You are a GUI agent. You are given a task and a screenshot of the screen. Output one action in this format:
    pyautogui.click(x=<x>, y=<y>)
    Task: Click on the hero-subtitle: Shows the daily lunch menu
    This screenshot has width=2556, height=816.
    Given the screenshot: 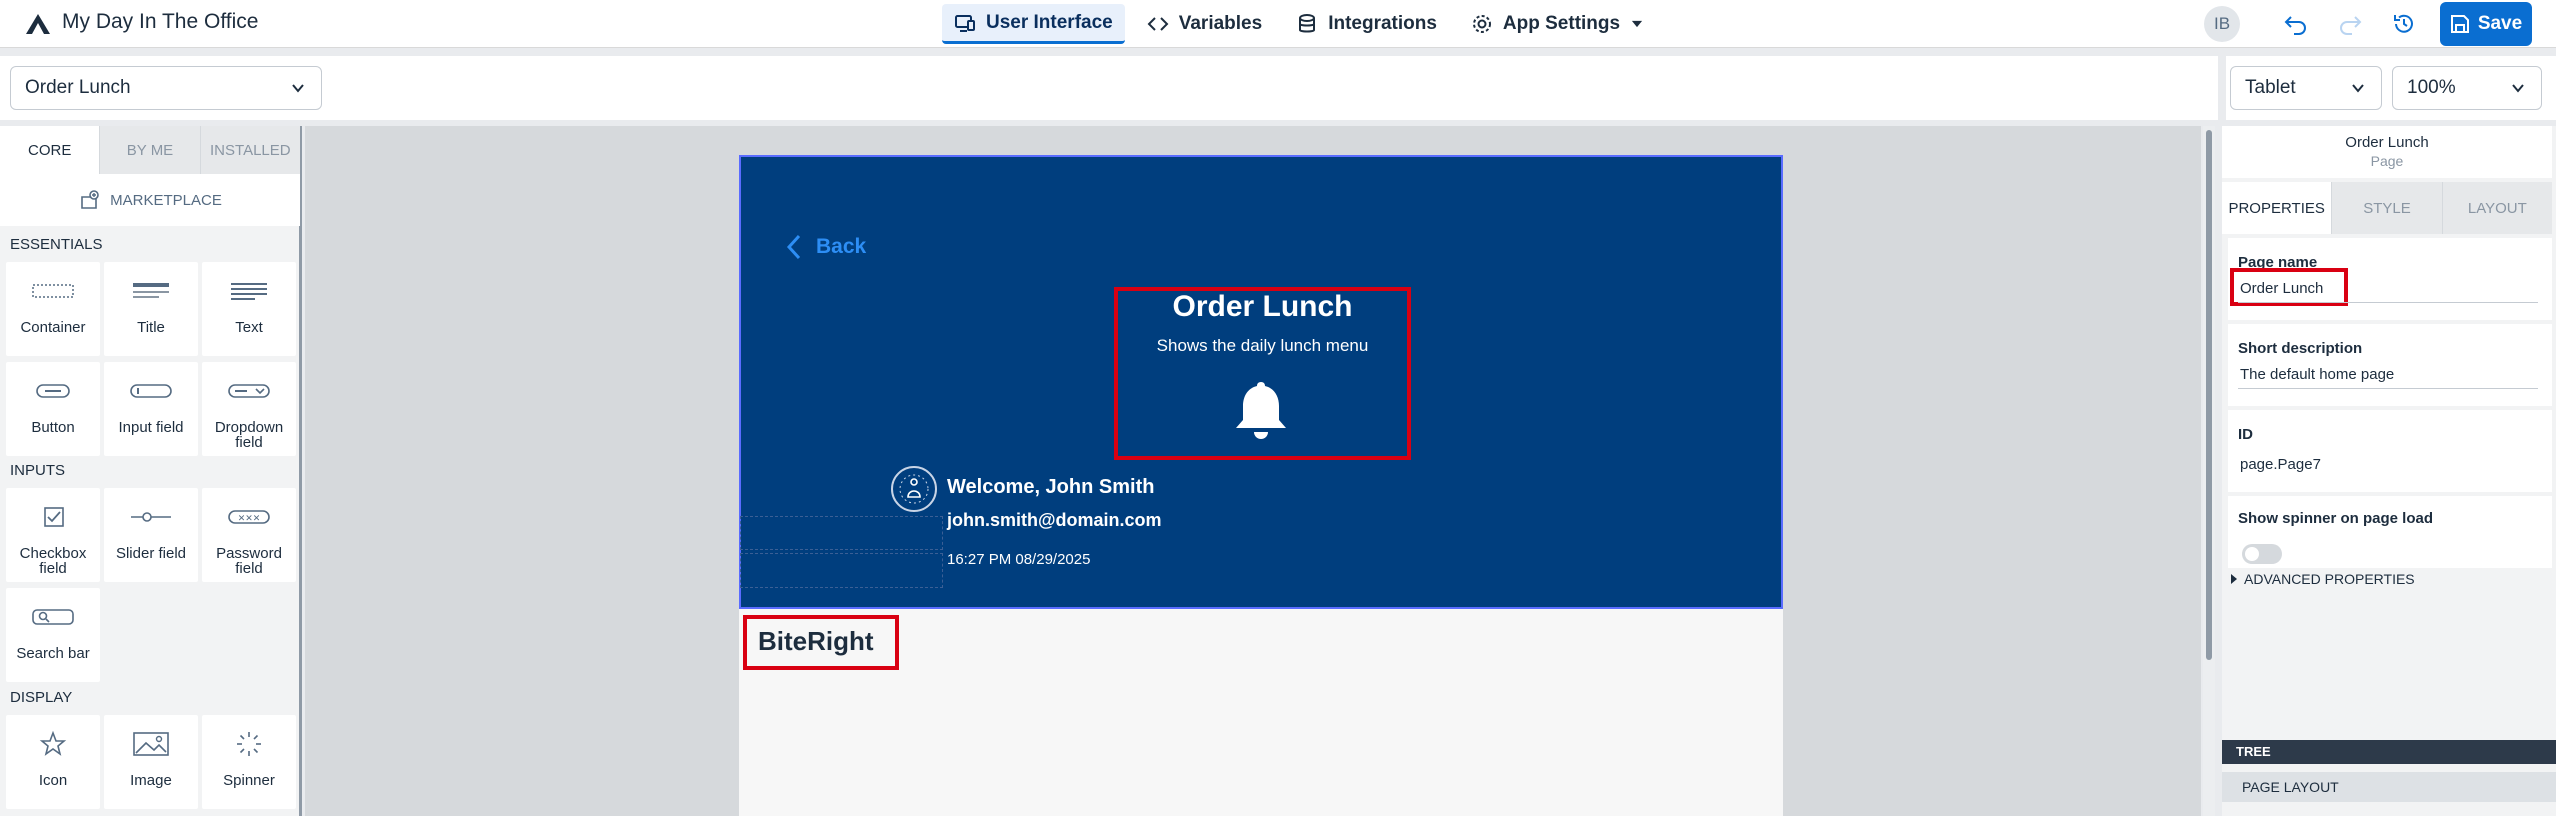 What is the action you would take?
    pyautogui.click(x=1262, y=346)
    